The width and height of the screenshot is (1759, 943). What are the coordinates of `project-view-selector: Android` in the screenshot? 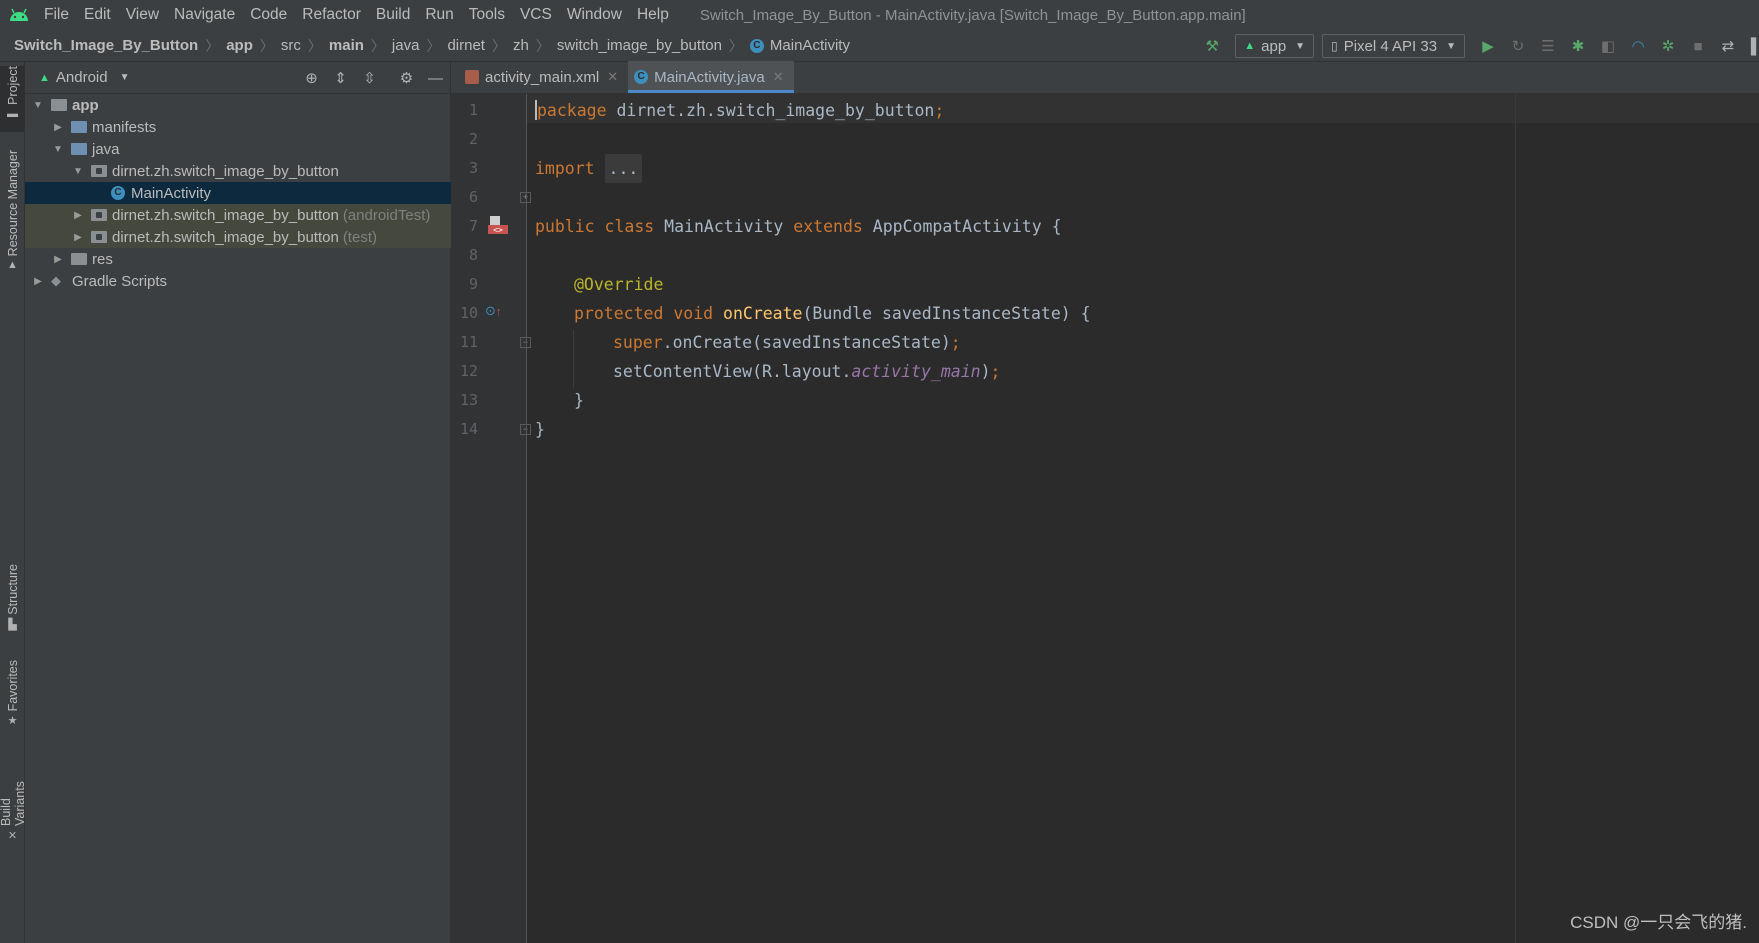 It's located at (82, 77).